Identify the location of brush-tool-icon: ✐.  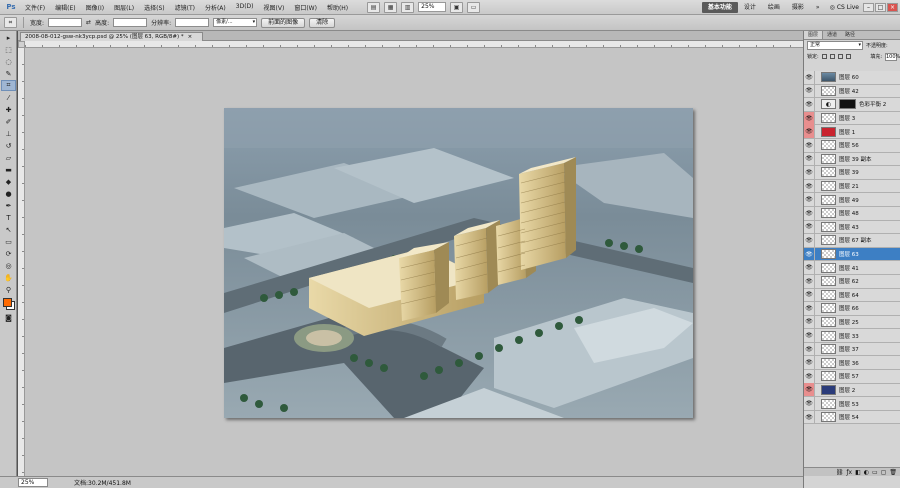
(8, 121).